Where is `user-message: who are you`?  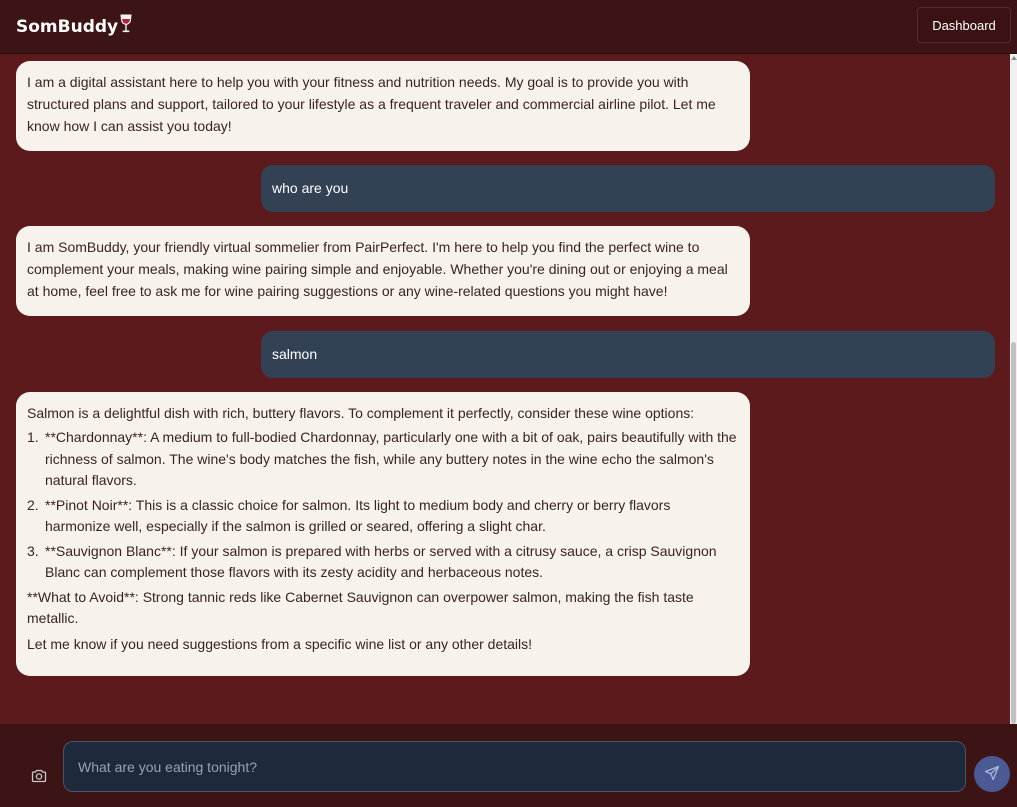
user-message: who are you is located at coordinates (628, 188).